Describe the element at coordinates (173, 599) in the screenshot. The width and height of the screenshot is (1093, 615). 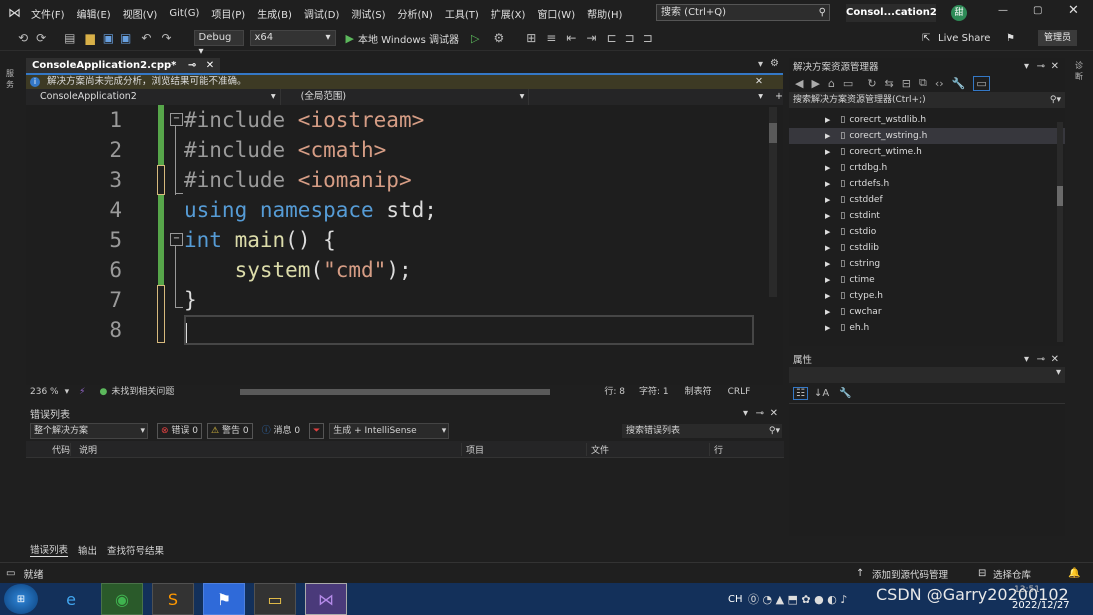
I see `sublime-icon: S` at that location.